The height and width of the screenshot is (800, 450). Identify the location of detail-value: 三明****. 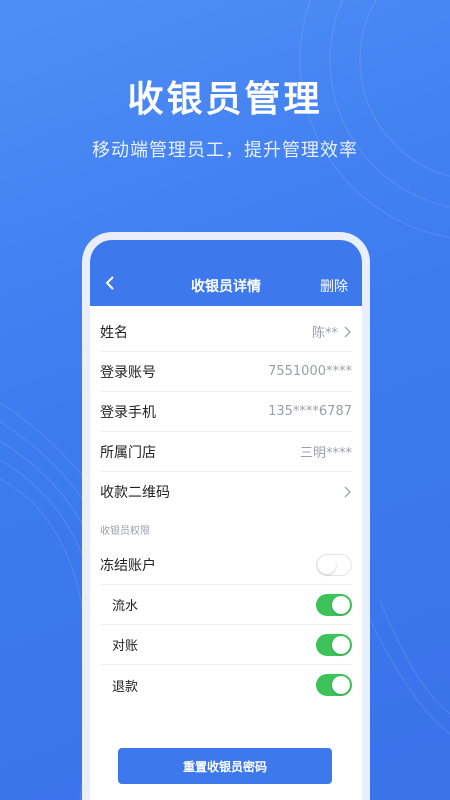
(325, 453).